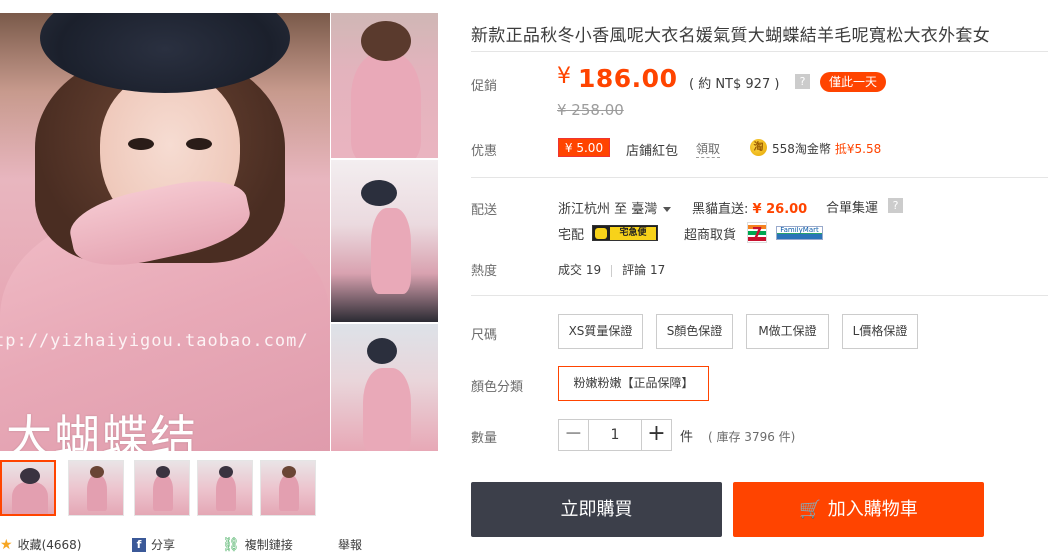  Describe the element at coordinates (484, 86) in the screenshot. I see `promo-label: 促銷` at that location.